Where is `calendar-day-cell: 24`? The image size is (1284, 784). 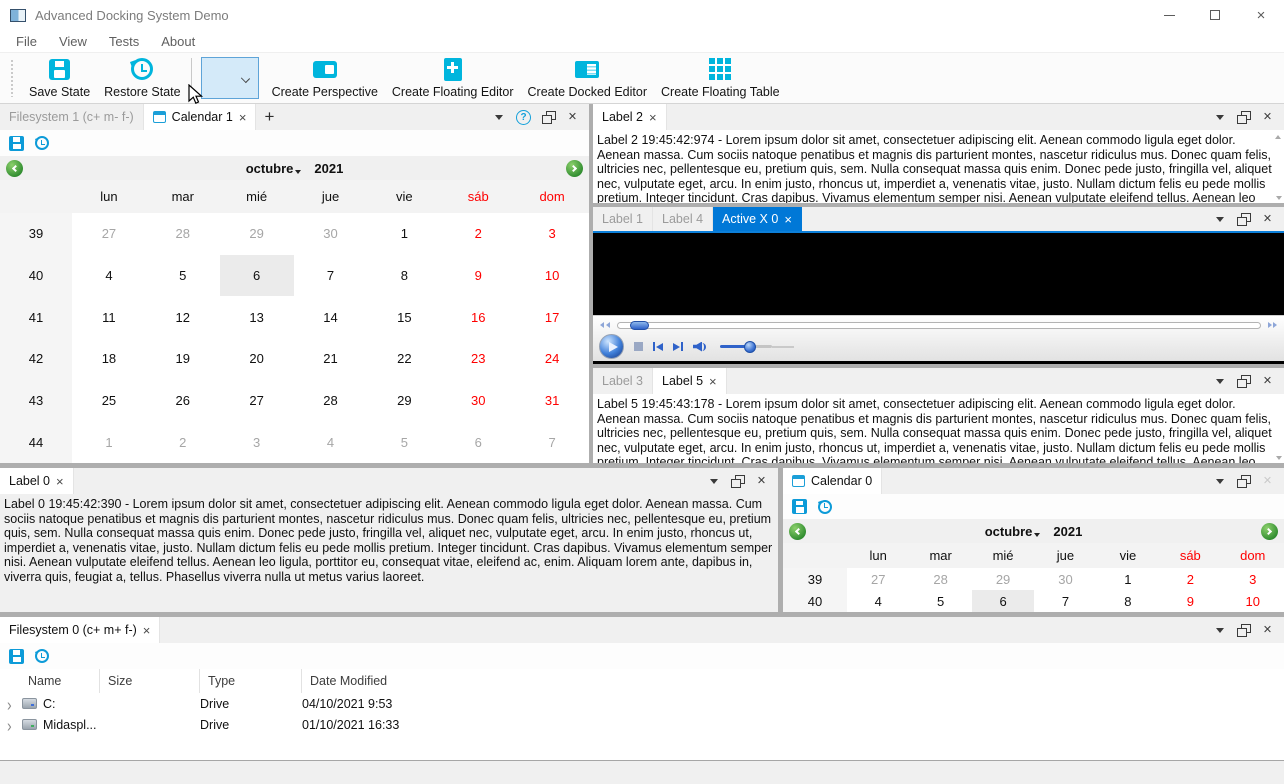 calendar-day-cell: 24 is located at coordinates (552, 359).